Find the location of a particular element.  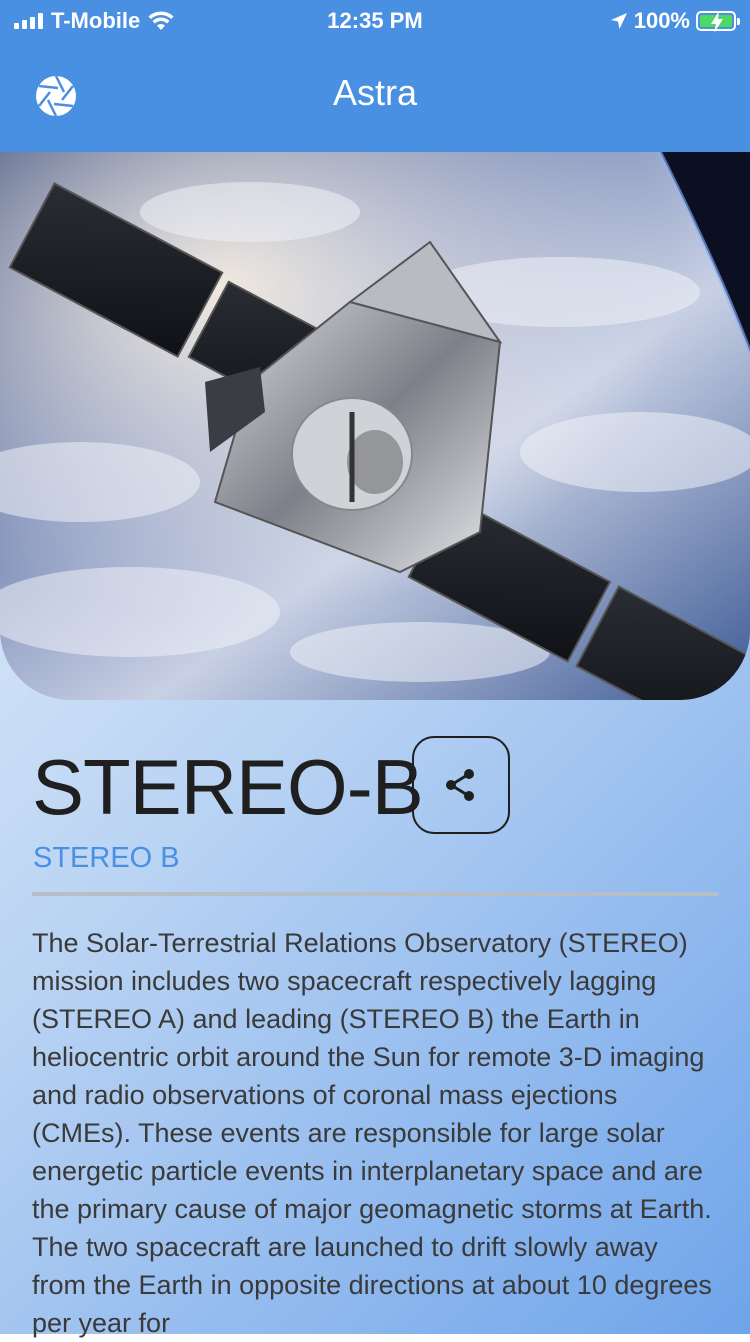

share-icon is located at coordinates (460, 785).